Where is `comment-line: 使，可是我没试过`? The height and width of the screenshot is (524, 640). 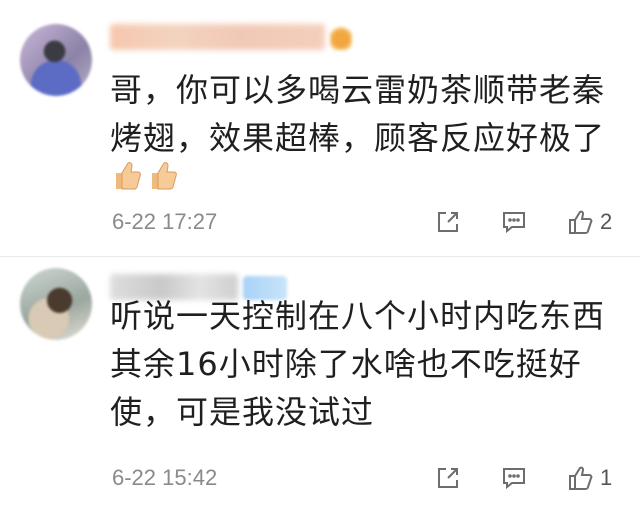 comment-line: 使，可是我没试过 is located at coordinates (242, 412).